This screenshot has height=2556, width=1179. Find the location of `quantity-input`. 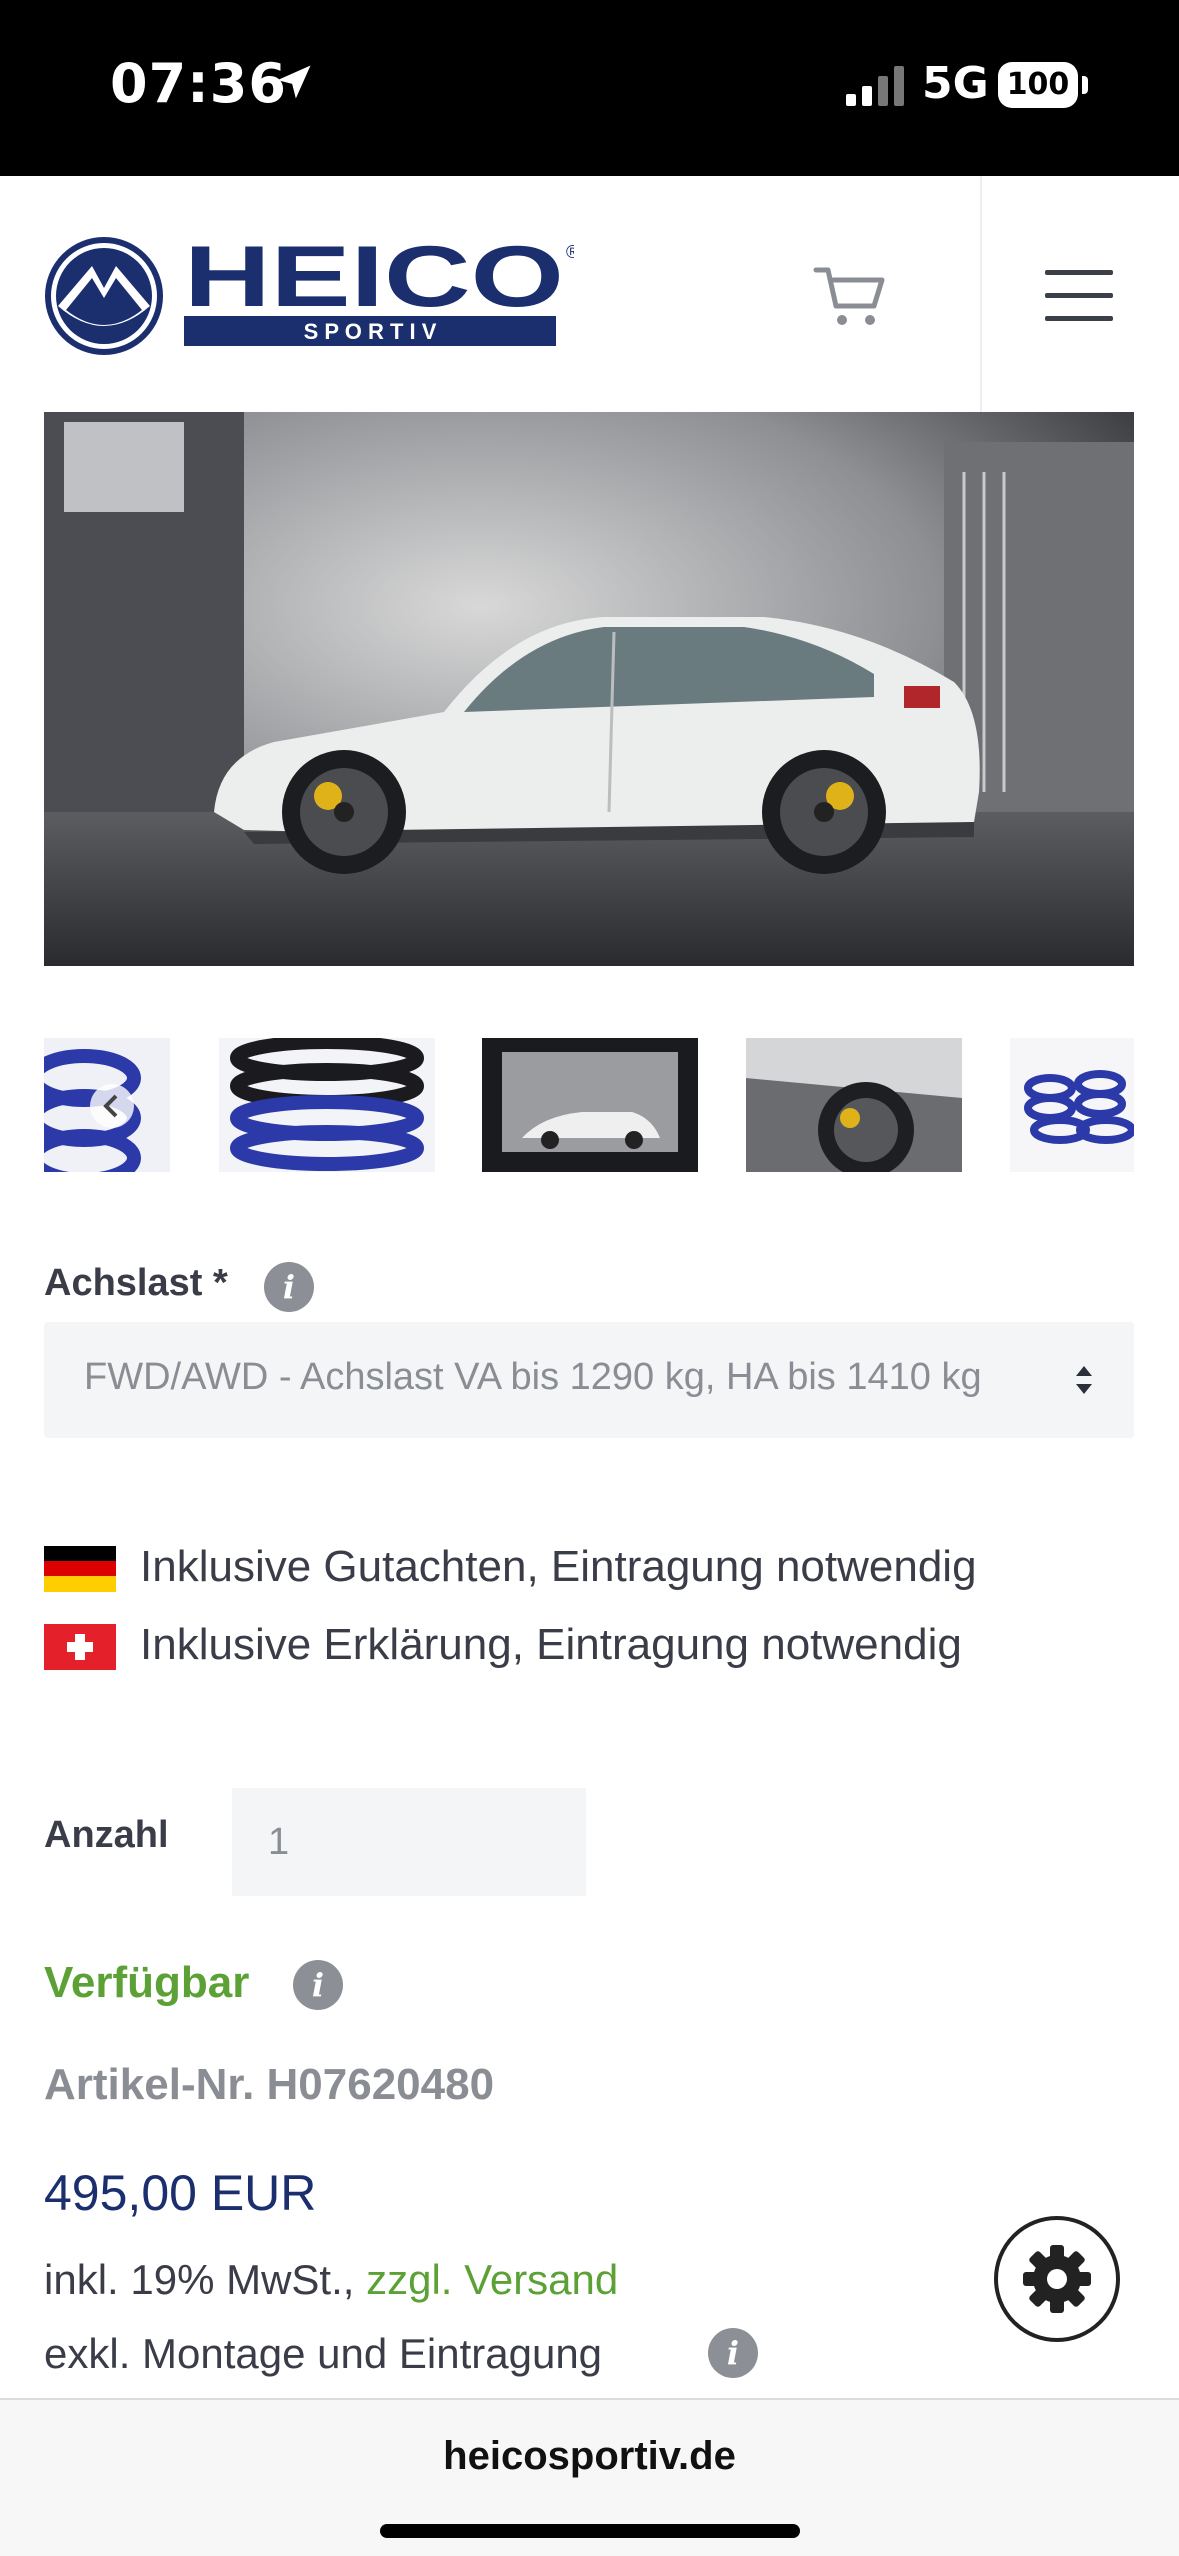

quantity-input is located at coordinates (409, 1842).